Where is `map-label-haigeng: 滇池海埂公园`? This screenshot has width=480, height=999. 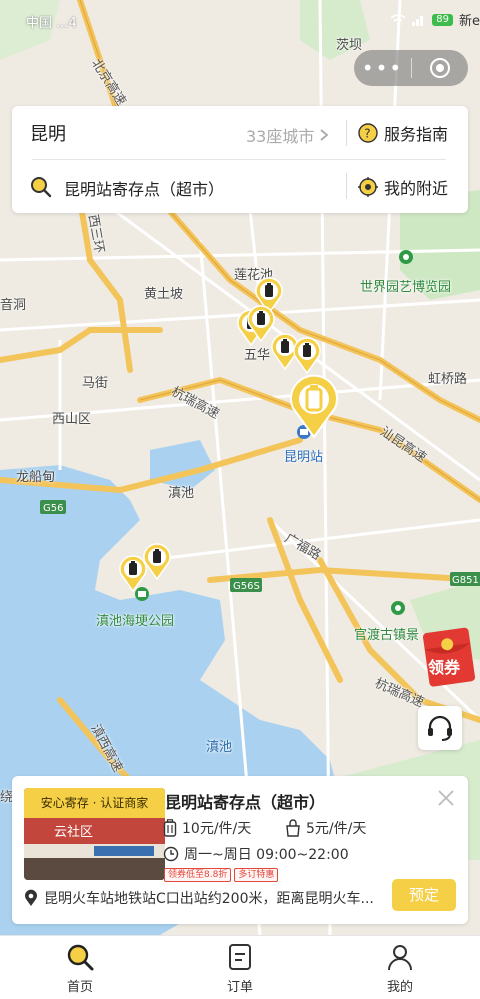 map-label-haigeng: 滇池海埂公园 is located at coordinates (135, 621).